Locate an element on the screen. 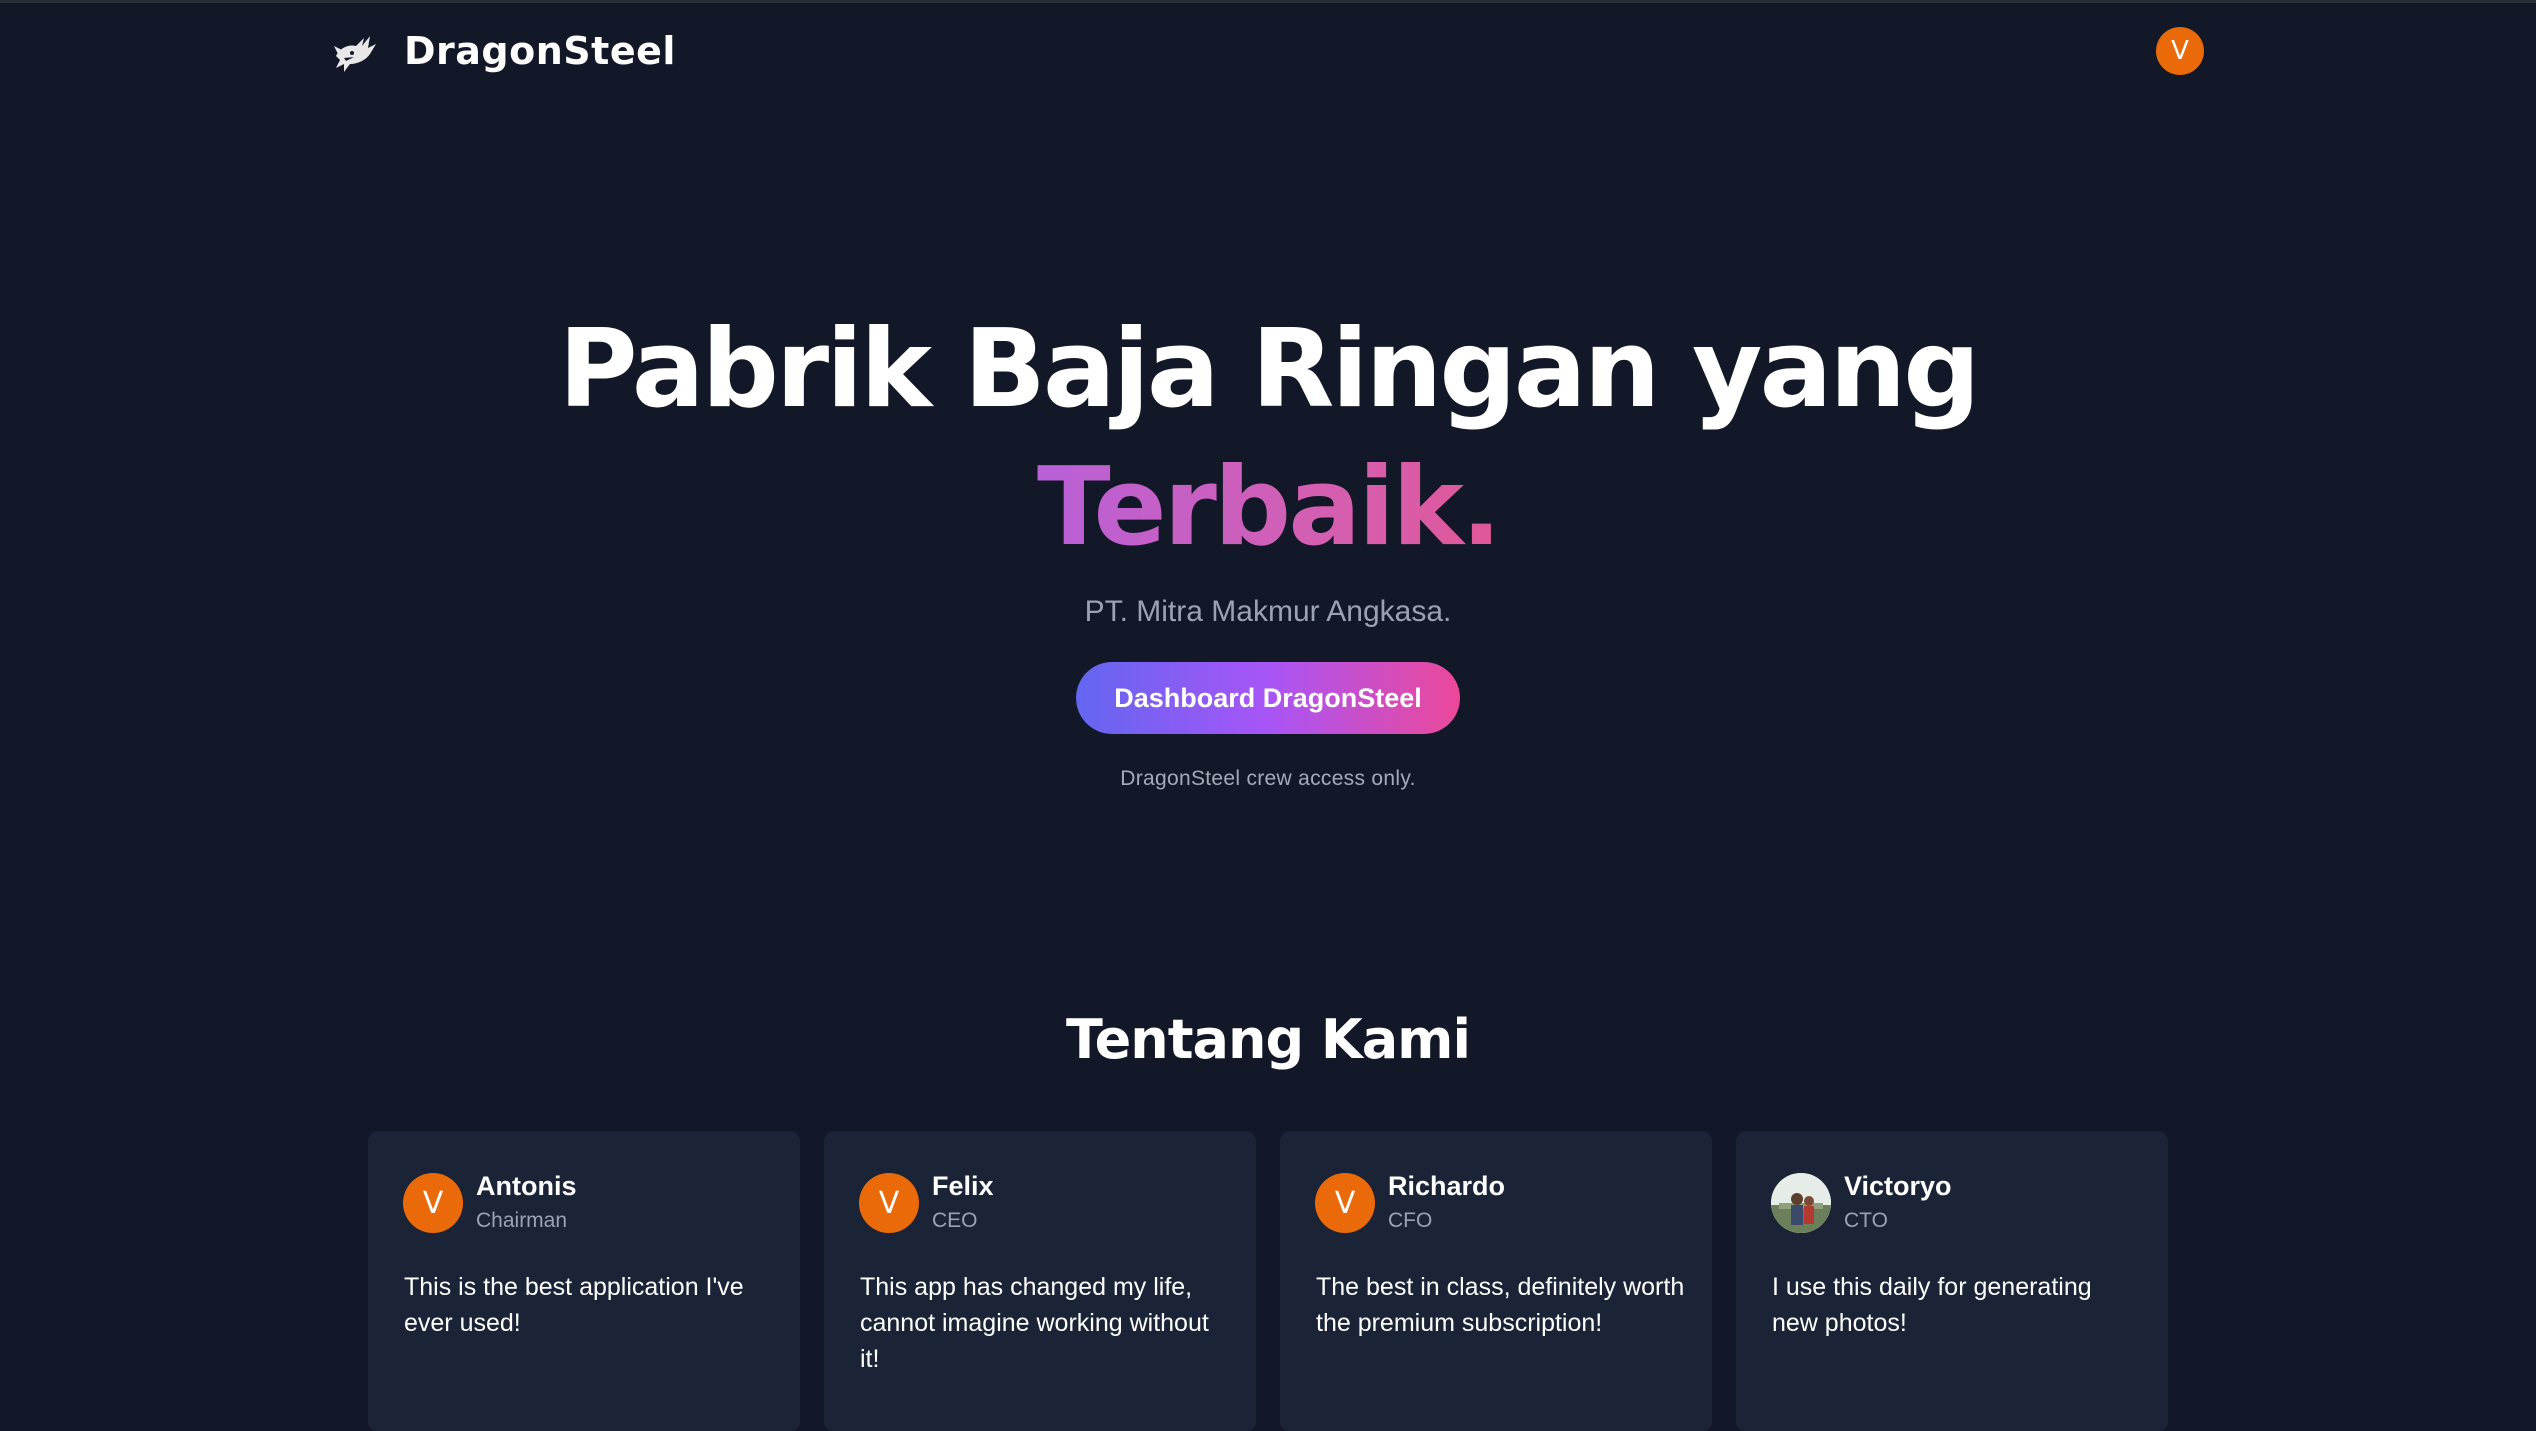  person-name: Richardo is located at coordinates (1447, 1186).